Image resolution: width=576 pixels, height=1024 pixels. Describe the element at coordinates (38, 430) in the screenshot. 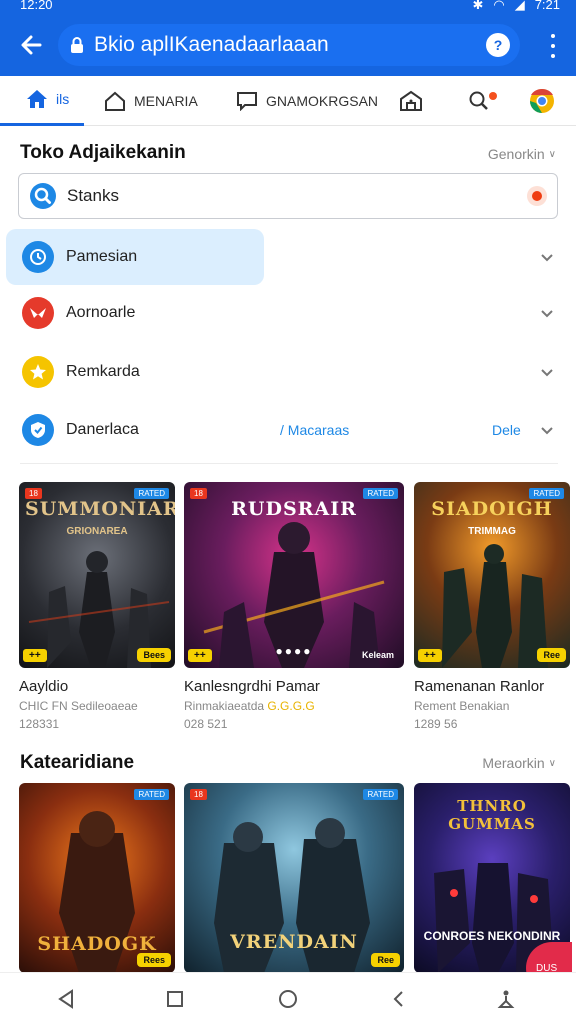

I see `shield-icon` at that location.